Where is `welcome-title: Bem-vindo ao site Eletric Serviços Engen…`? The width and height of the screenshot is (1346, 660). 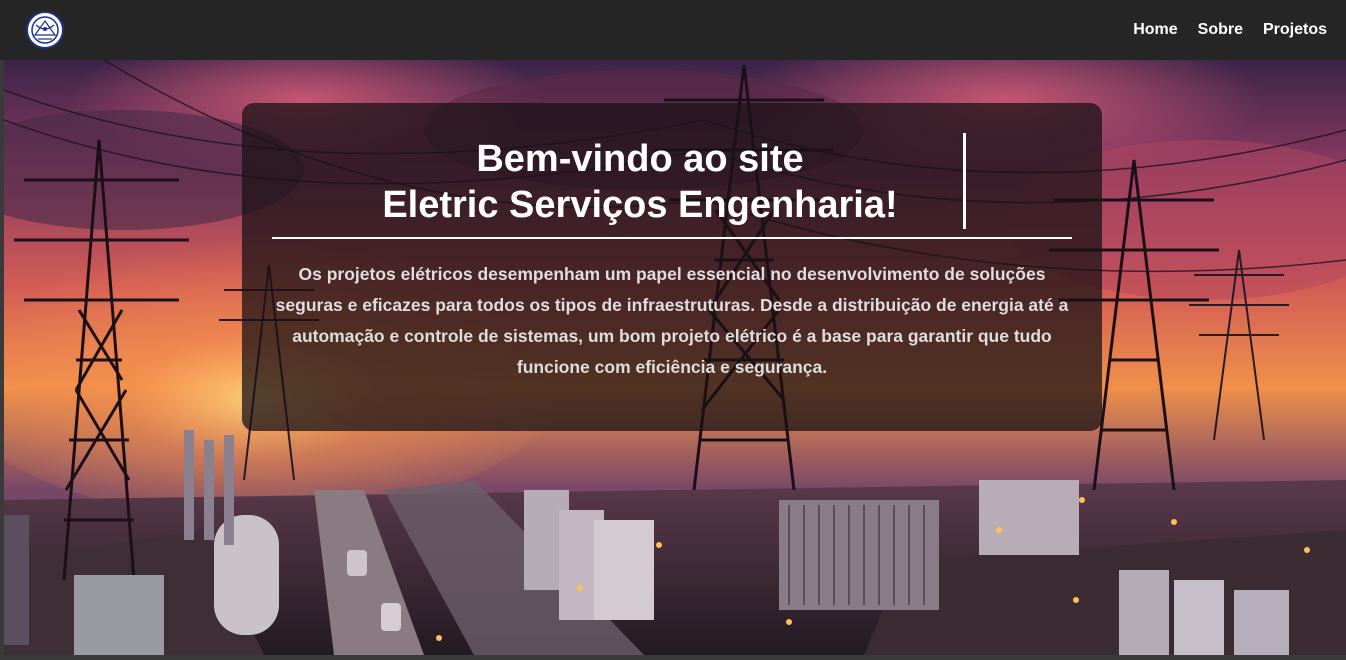 welcome-title: Bem-vindo ao site Eletric Serviços Engen… is located at coordinates (640, 182).